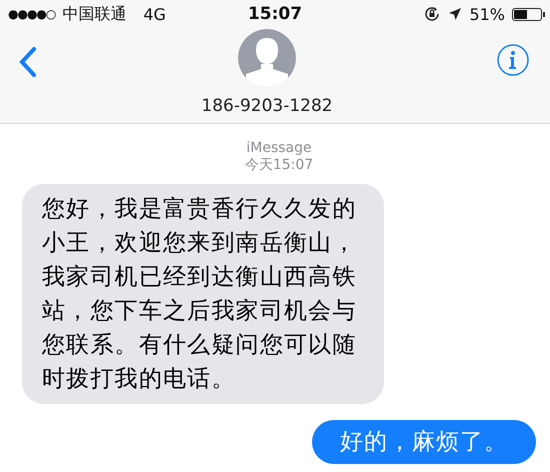 This screenshot has height=472, width=550. Describe the element at coordinates (424, 442) in the screenshot. I see `message-bubble: 好的，麻烦了。` at that location.